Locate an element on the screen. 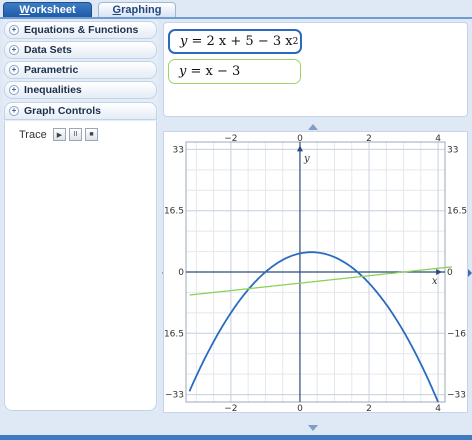 This screenshot has width=472, height=440. section-graph-controls: + Graph Controls is located at coordinates (80, 111).